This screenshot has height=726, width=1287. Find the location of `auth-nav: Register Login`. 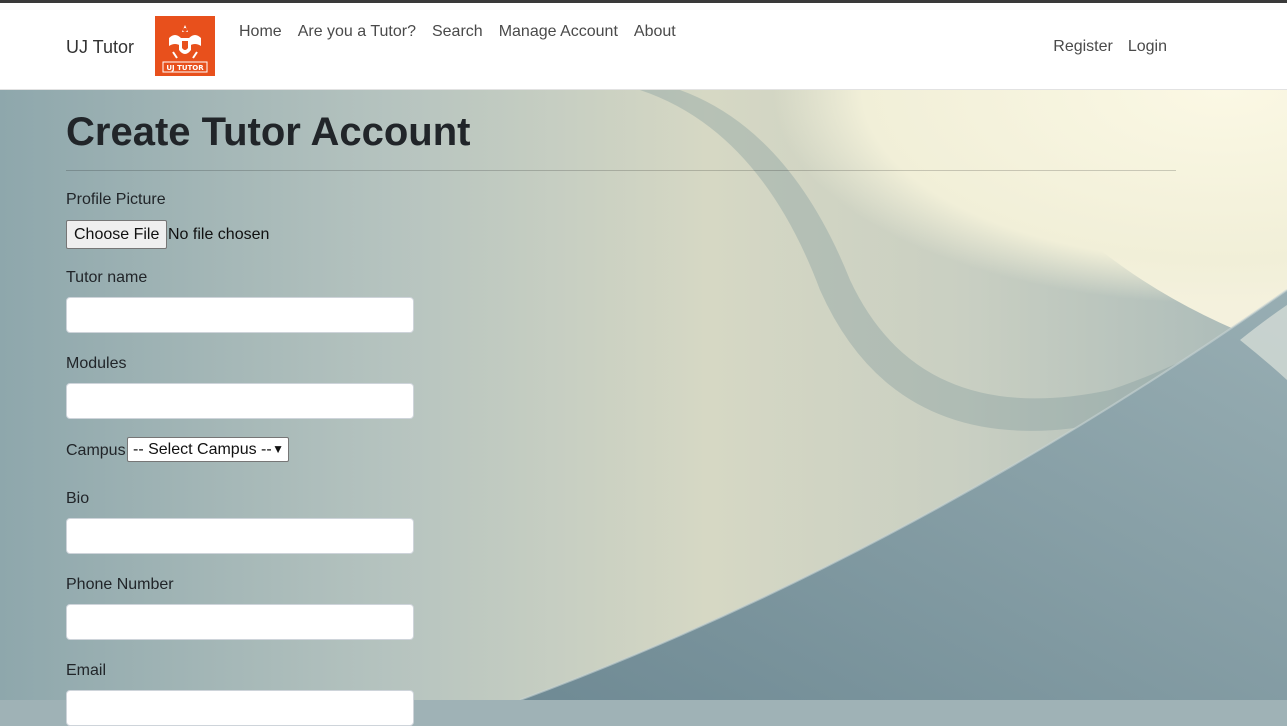

auth-nav: Register Login is located at coordinates (1110, 47).